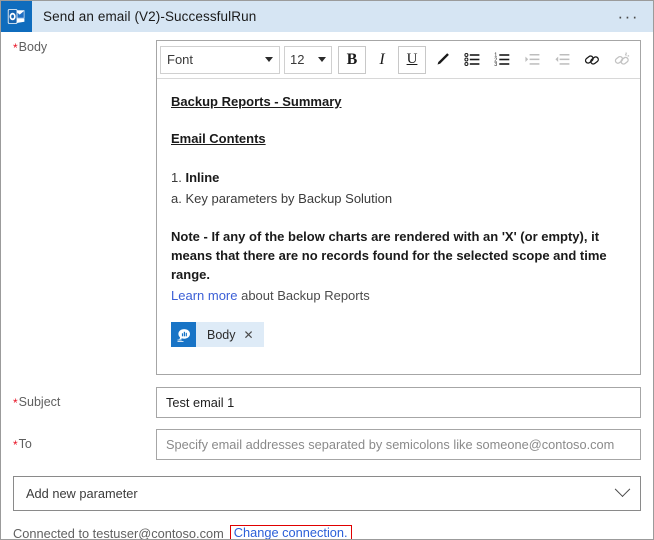  I want to click on editor-toolbar: Font 12 B I U 1 2 3, so click(398, 60).